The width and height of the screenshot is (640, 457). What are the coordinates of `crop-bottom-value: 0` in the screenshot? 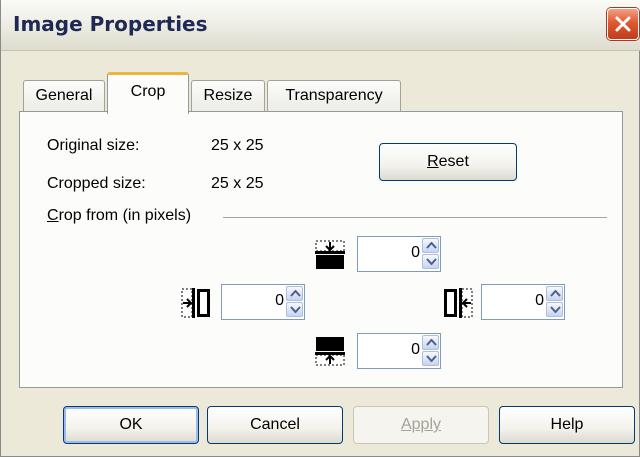 It's located at (415, 349).